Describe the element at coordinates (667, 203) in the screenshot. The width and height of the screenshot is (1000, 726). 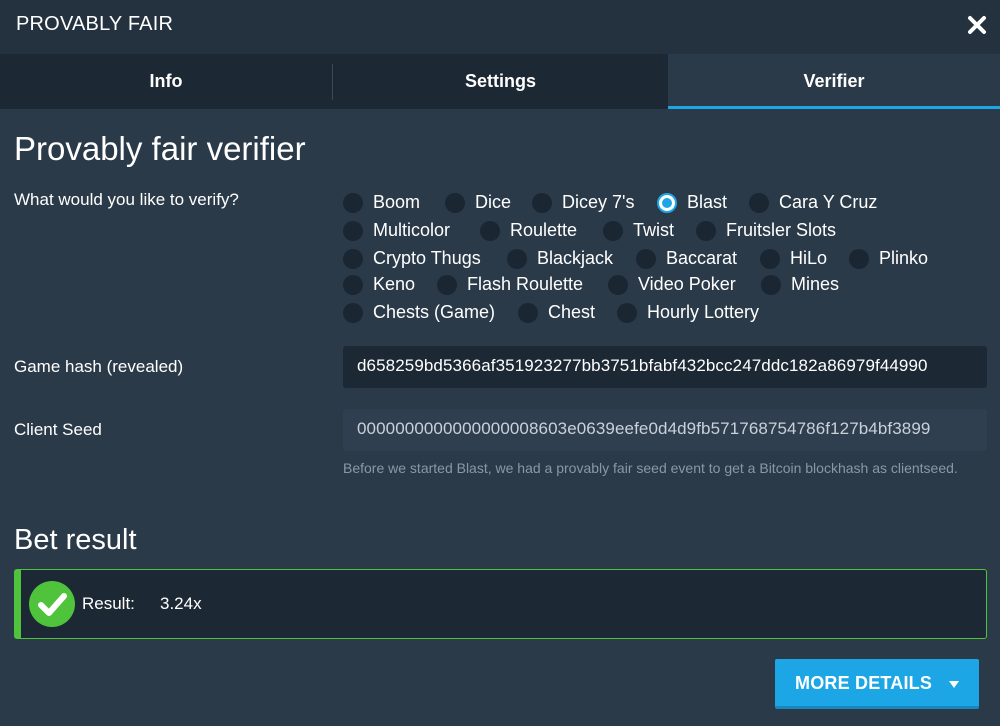
I see `radio-dot-selected` at that location.